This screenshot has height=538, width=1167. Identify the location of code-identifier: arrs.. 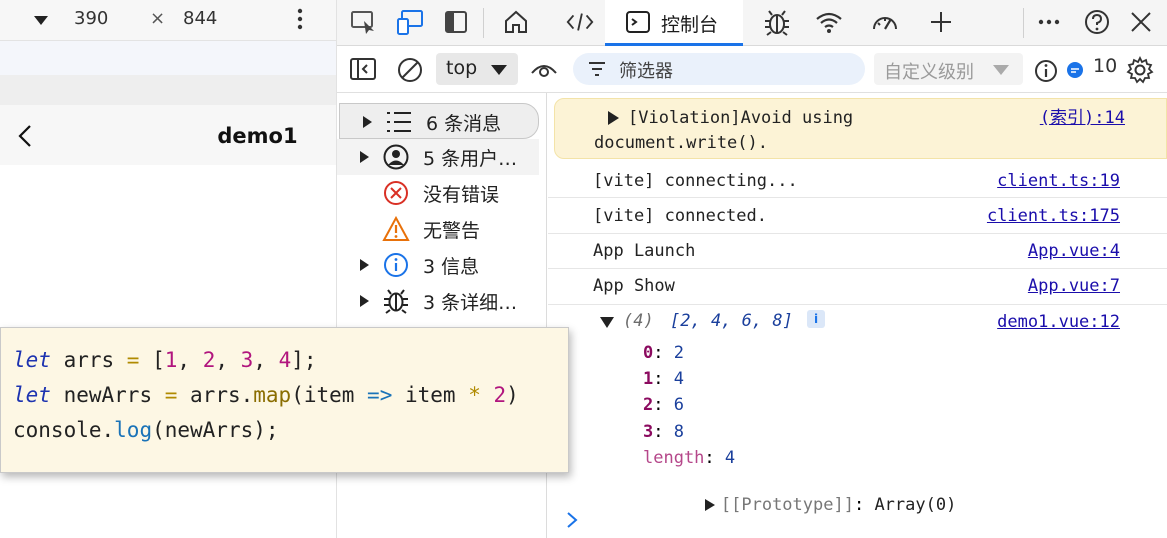
(215, 395).